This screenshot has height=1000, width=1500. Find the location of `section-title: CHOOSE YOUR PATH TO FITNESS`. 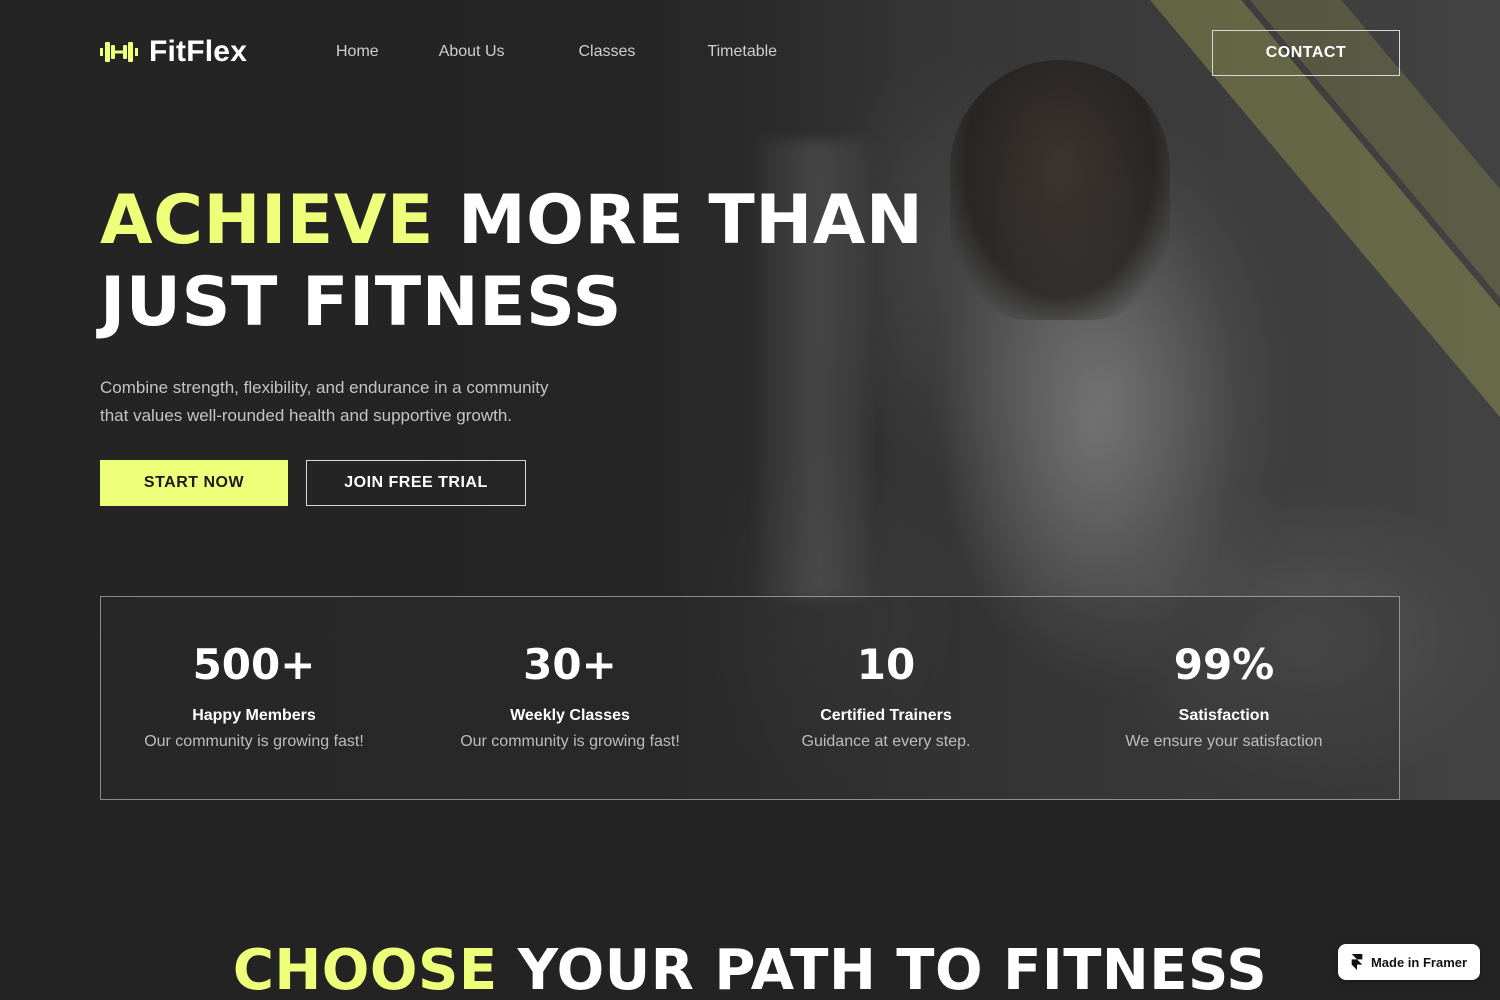

section-title: CHOOSE YOUR PATH TO FITNESS is located at coordinates (750, 968).